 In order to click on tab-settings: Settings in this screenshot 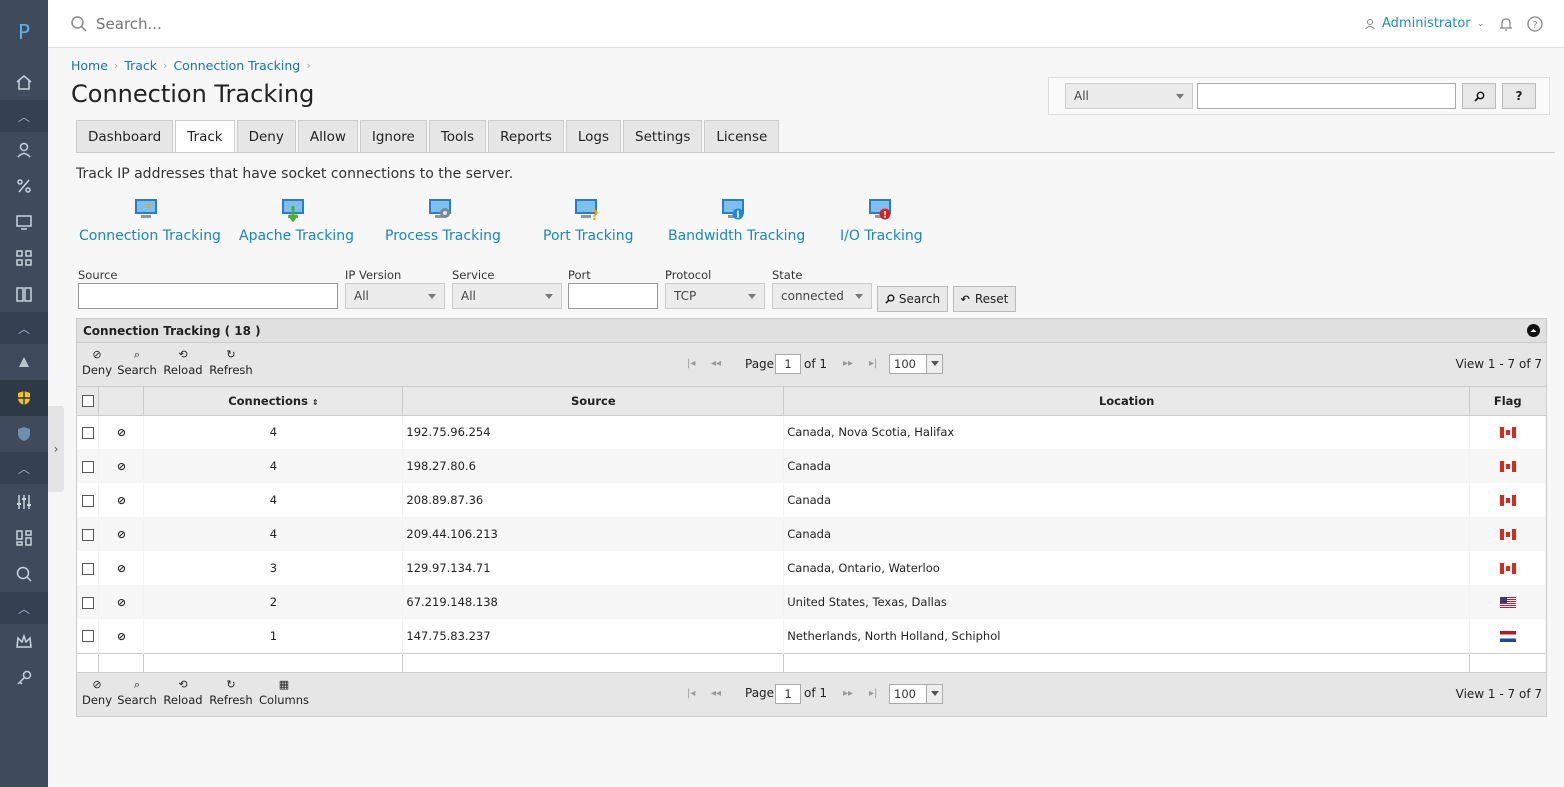, I will do `click(663, 136)`.